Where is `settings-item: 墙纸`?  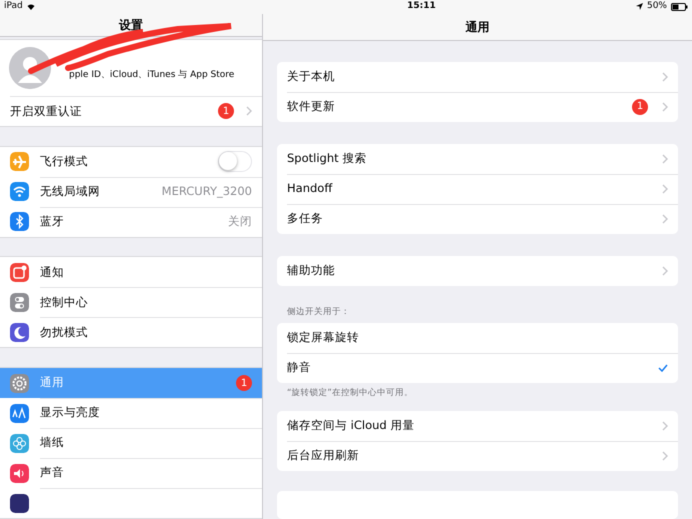
settings-item: 墙纸 is located at coordinates (131, 443).